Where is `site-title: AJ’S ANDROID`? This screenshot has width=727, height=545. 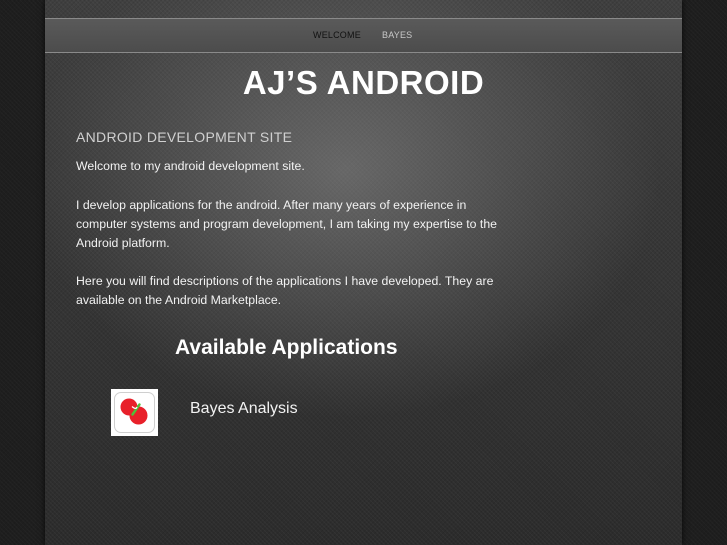
site-title: AJ’S ANDROID is located at coordinates (363, 82).